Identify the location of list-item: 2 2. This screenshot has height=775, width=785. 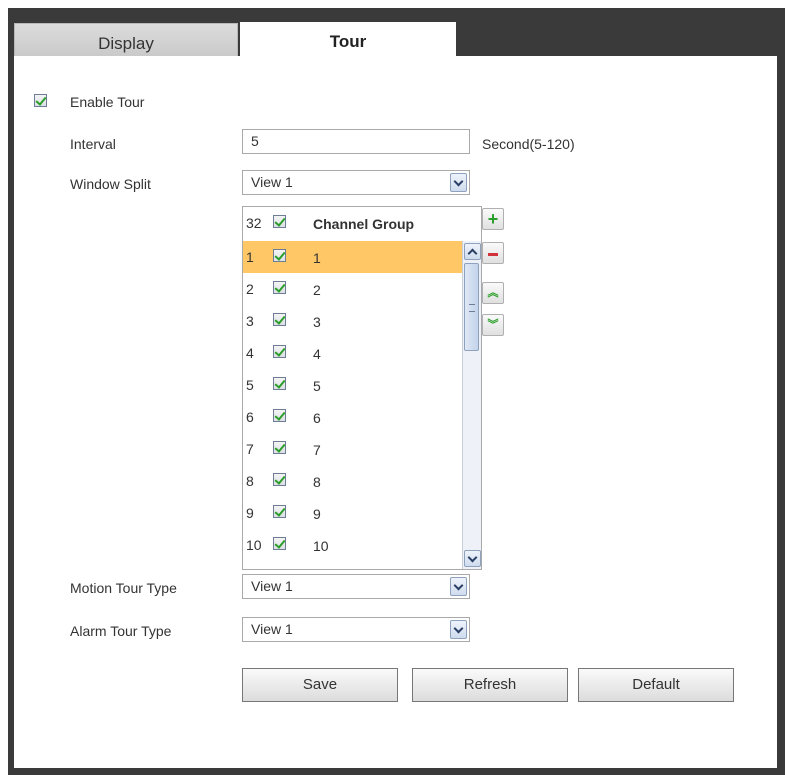
(353, 289).